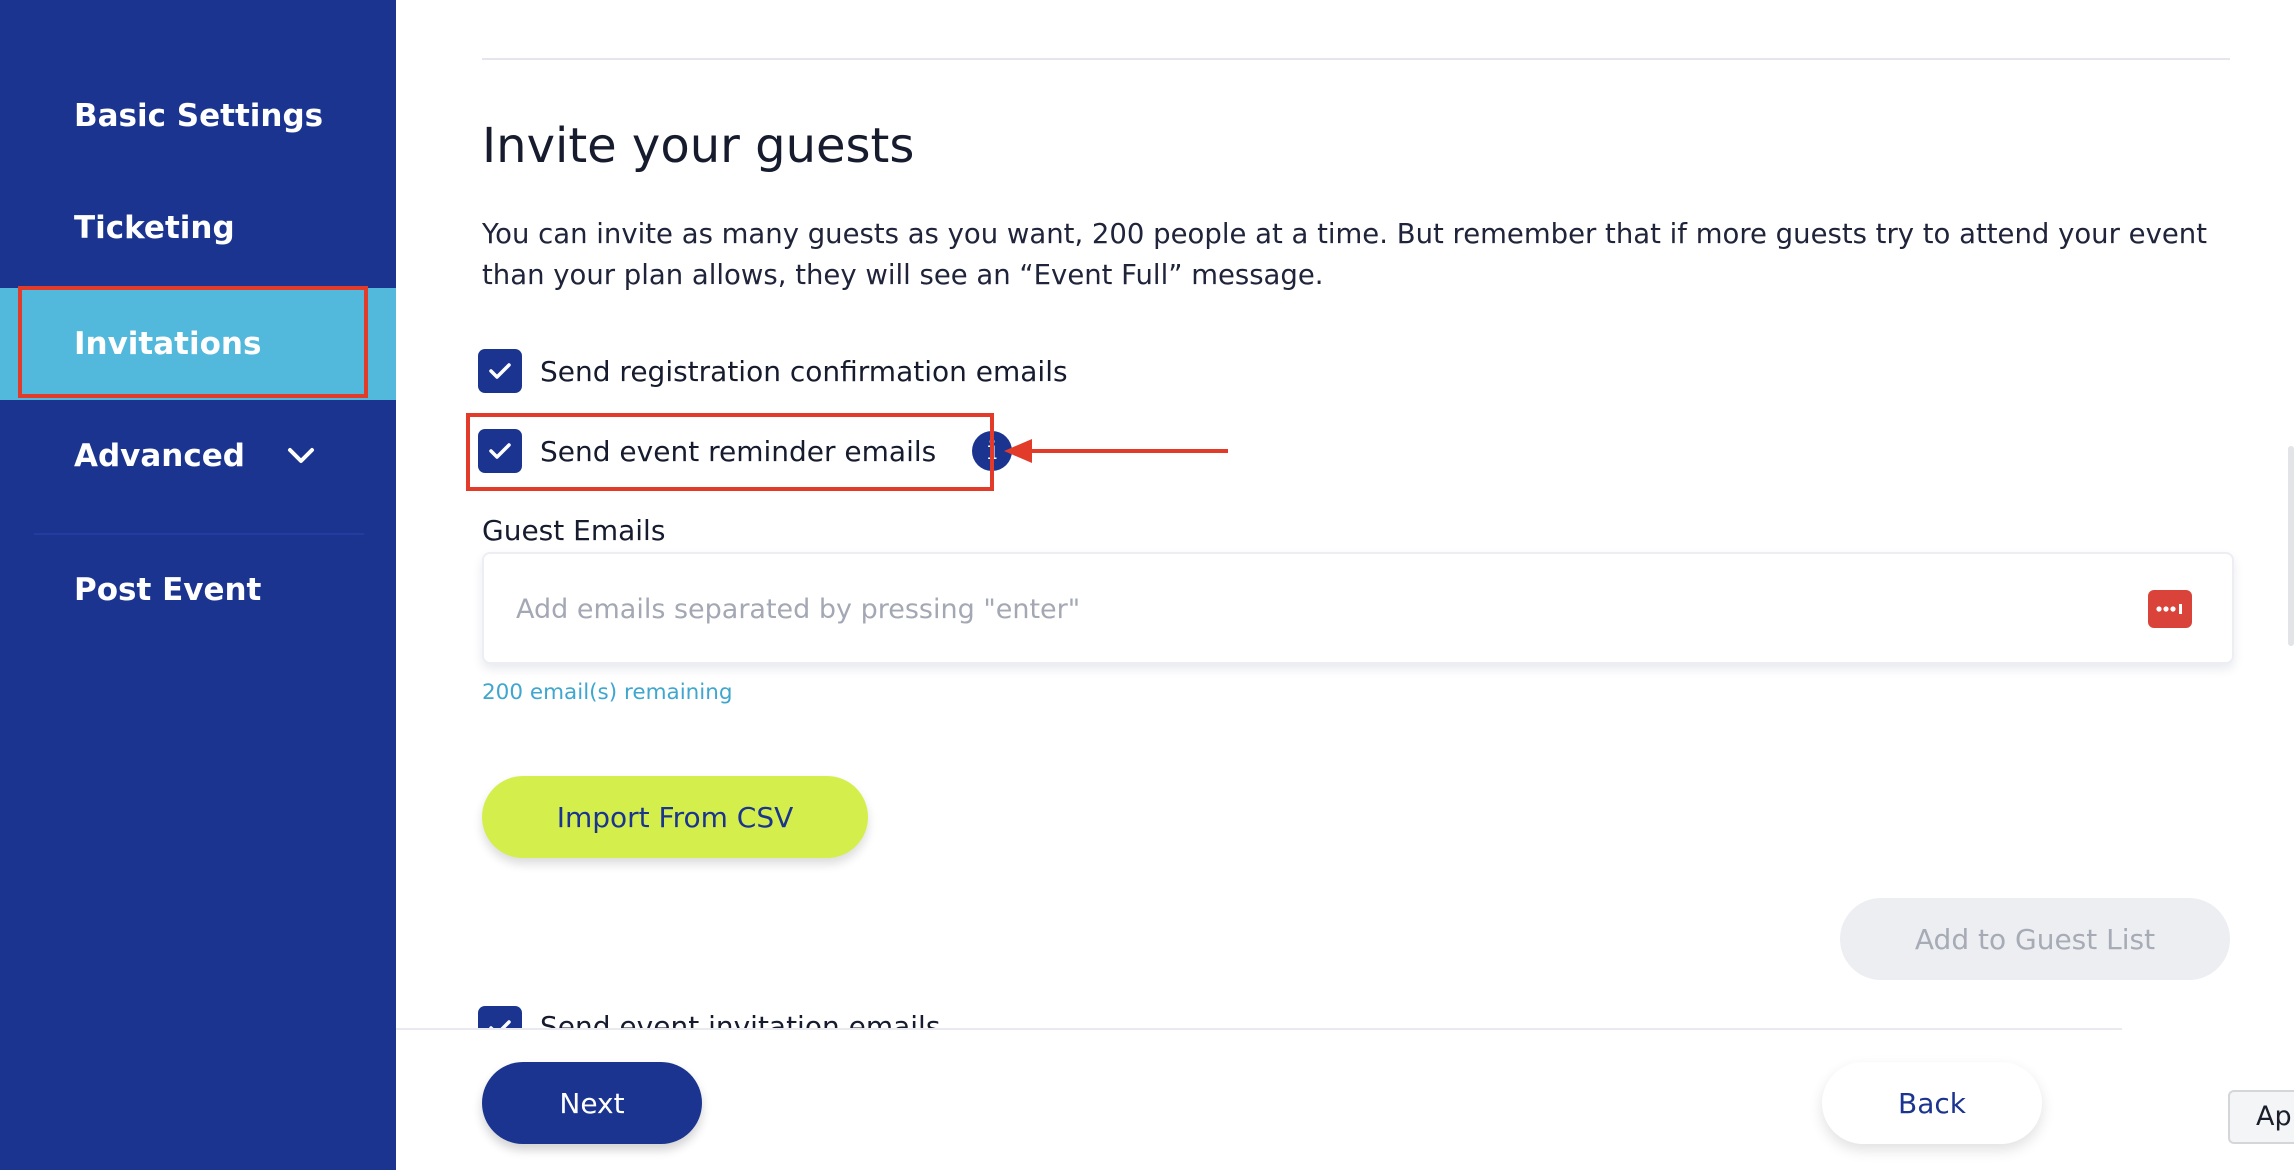  What do you see at coordinates (1356, 59) in the screenshot?
I see `section-divider` at bounding box center [1356, 59].